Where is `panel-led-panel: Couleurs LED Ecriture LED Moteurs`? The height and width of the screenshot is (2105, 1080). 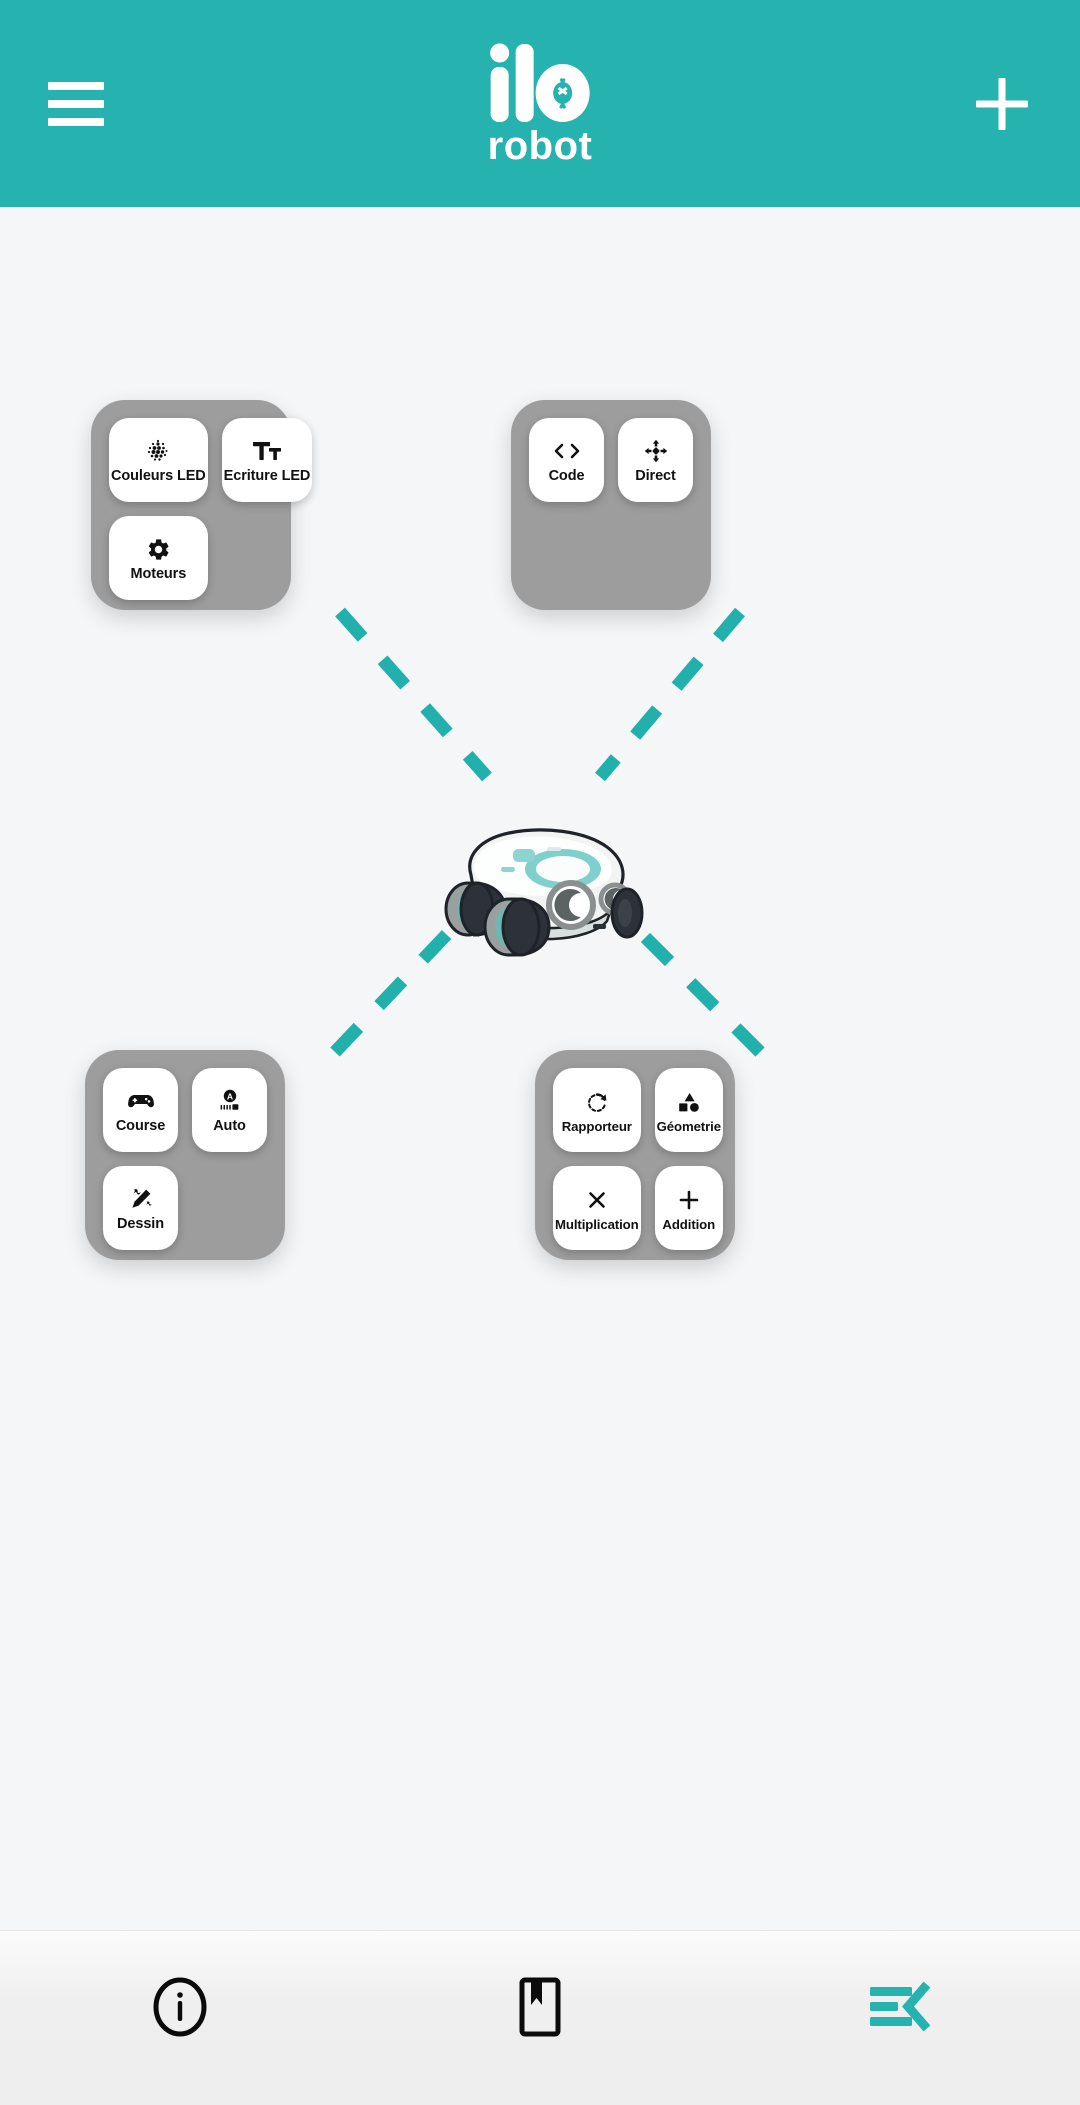 panel-led-panel: Couleurs LED Ecriture LED Moteurs is located at coordinates (202, 505).